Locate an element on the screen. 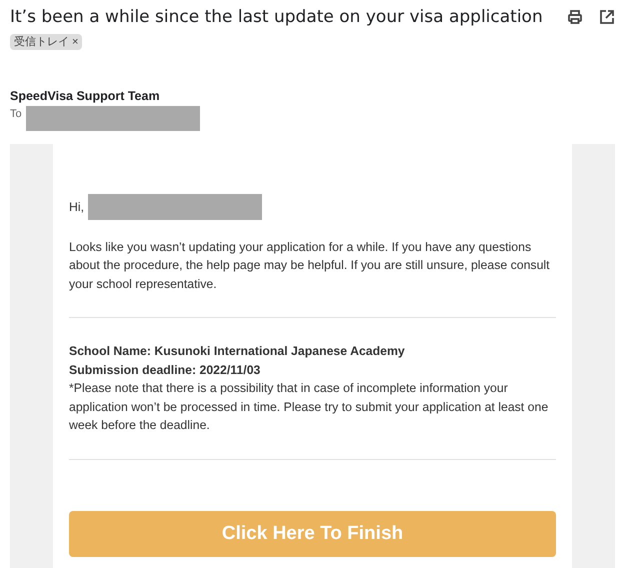  label-text: 受信トレイ is located at coordinates (41, 42).